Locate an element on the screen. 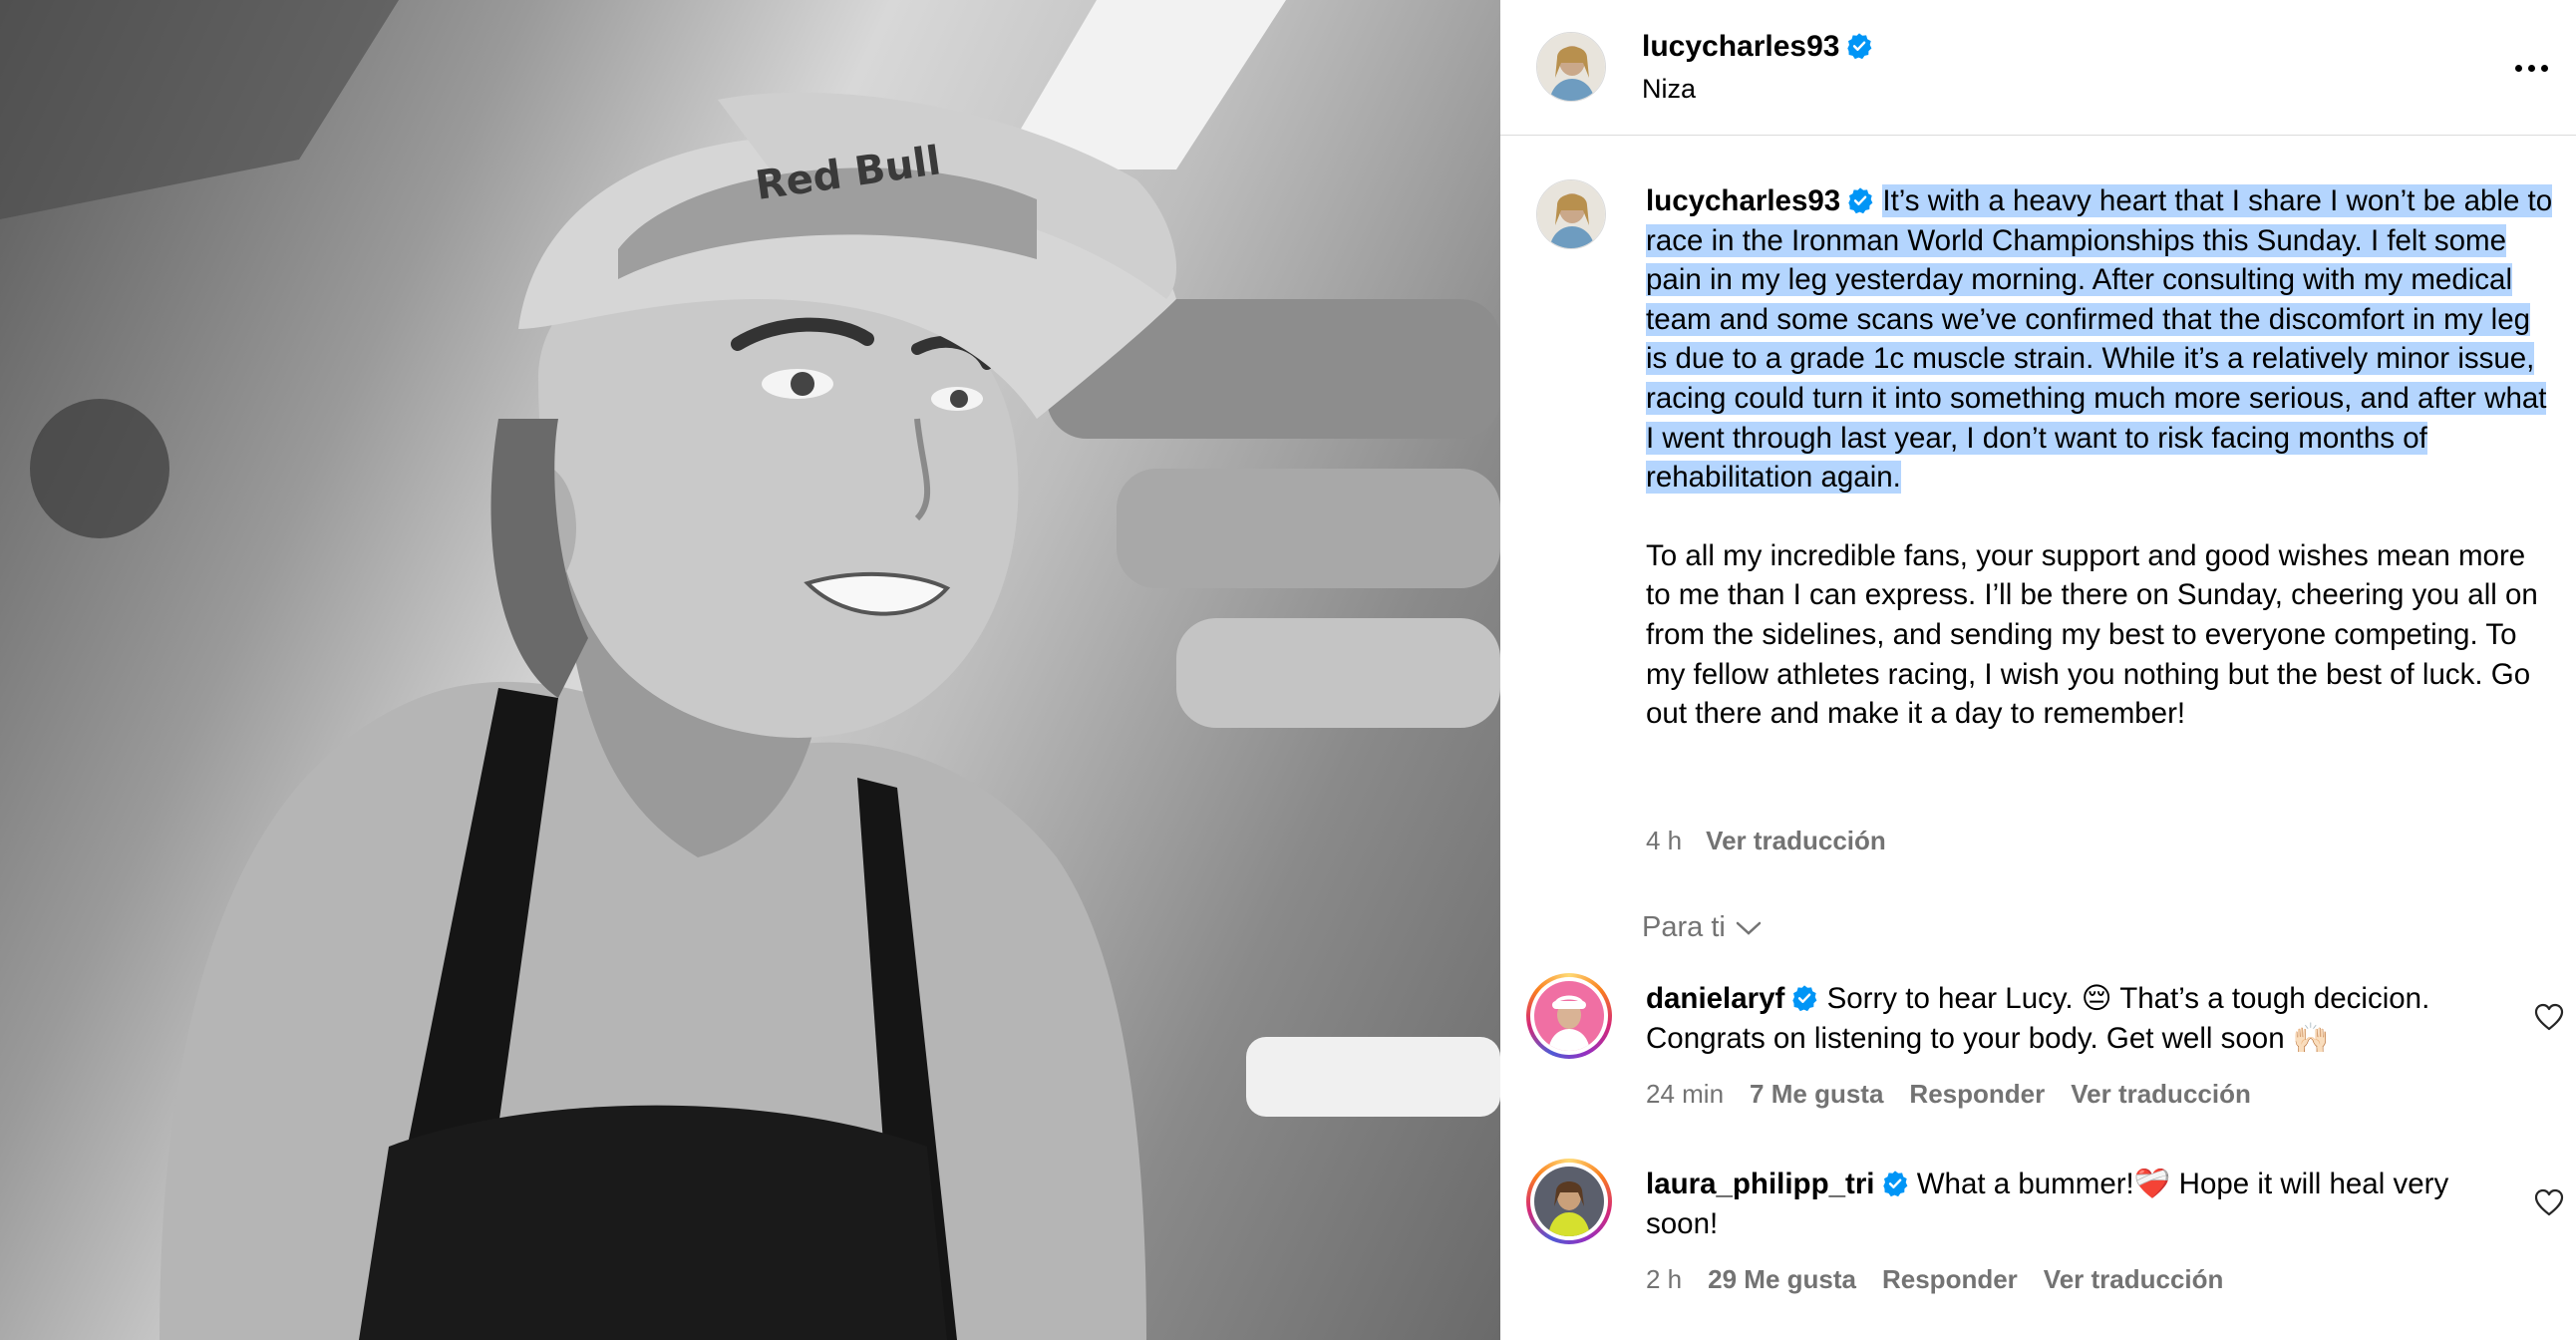 Image resolution: width=2576 pixels, height=1340 pixels. comment-sort-label: Para ti is located at coordinates (1684, 927).